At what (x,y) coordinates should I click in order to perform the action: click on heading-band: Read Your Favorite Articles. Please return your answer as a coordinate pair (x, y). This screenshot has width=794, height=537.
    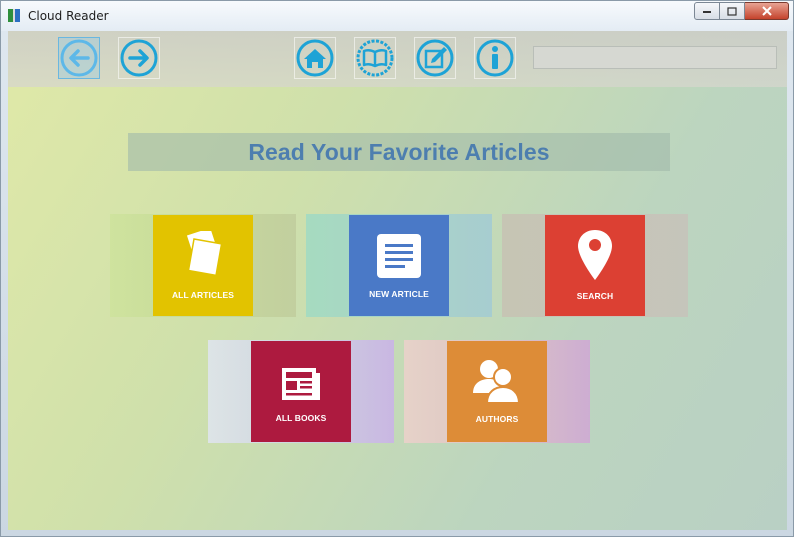
    Looking at the image, I should click on (399, 152).